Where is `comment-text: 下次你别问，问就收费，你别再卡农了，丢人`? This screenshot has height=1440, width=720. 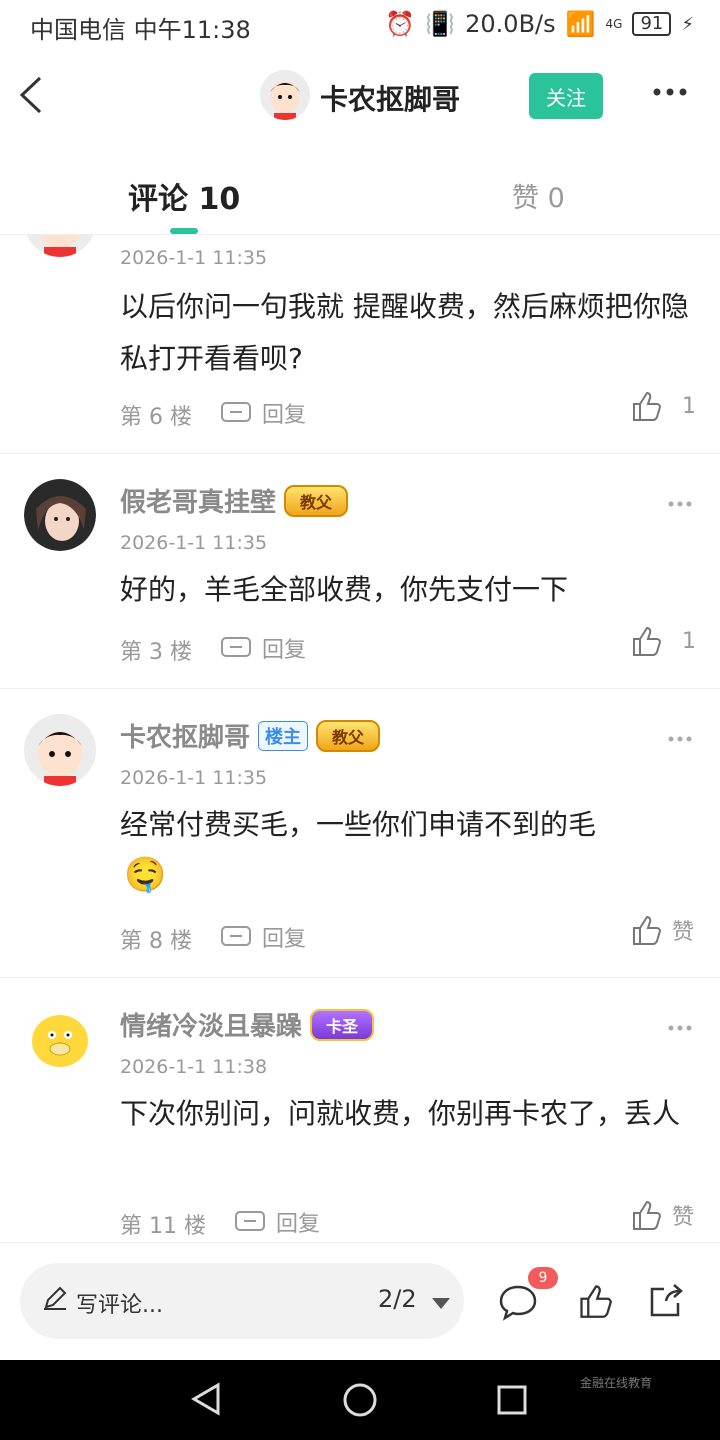 comment-text: 下次你别问，问就收费，你别再卡农了，丢人 is located at coordinates (400, 1113).